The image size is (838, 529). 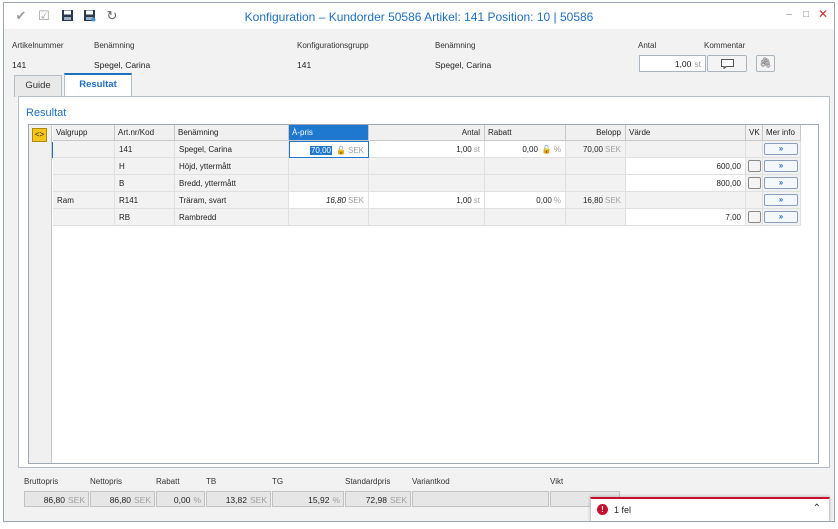 I want to click on cell-rabatt: 0,00 🔓%, so click(x=525, y=149).